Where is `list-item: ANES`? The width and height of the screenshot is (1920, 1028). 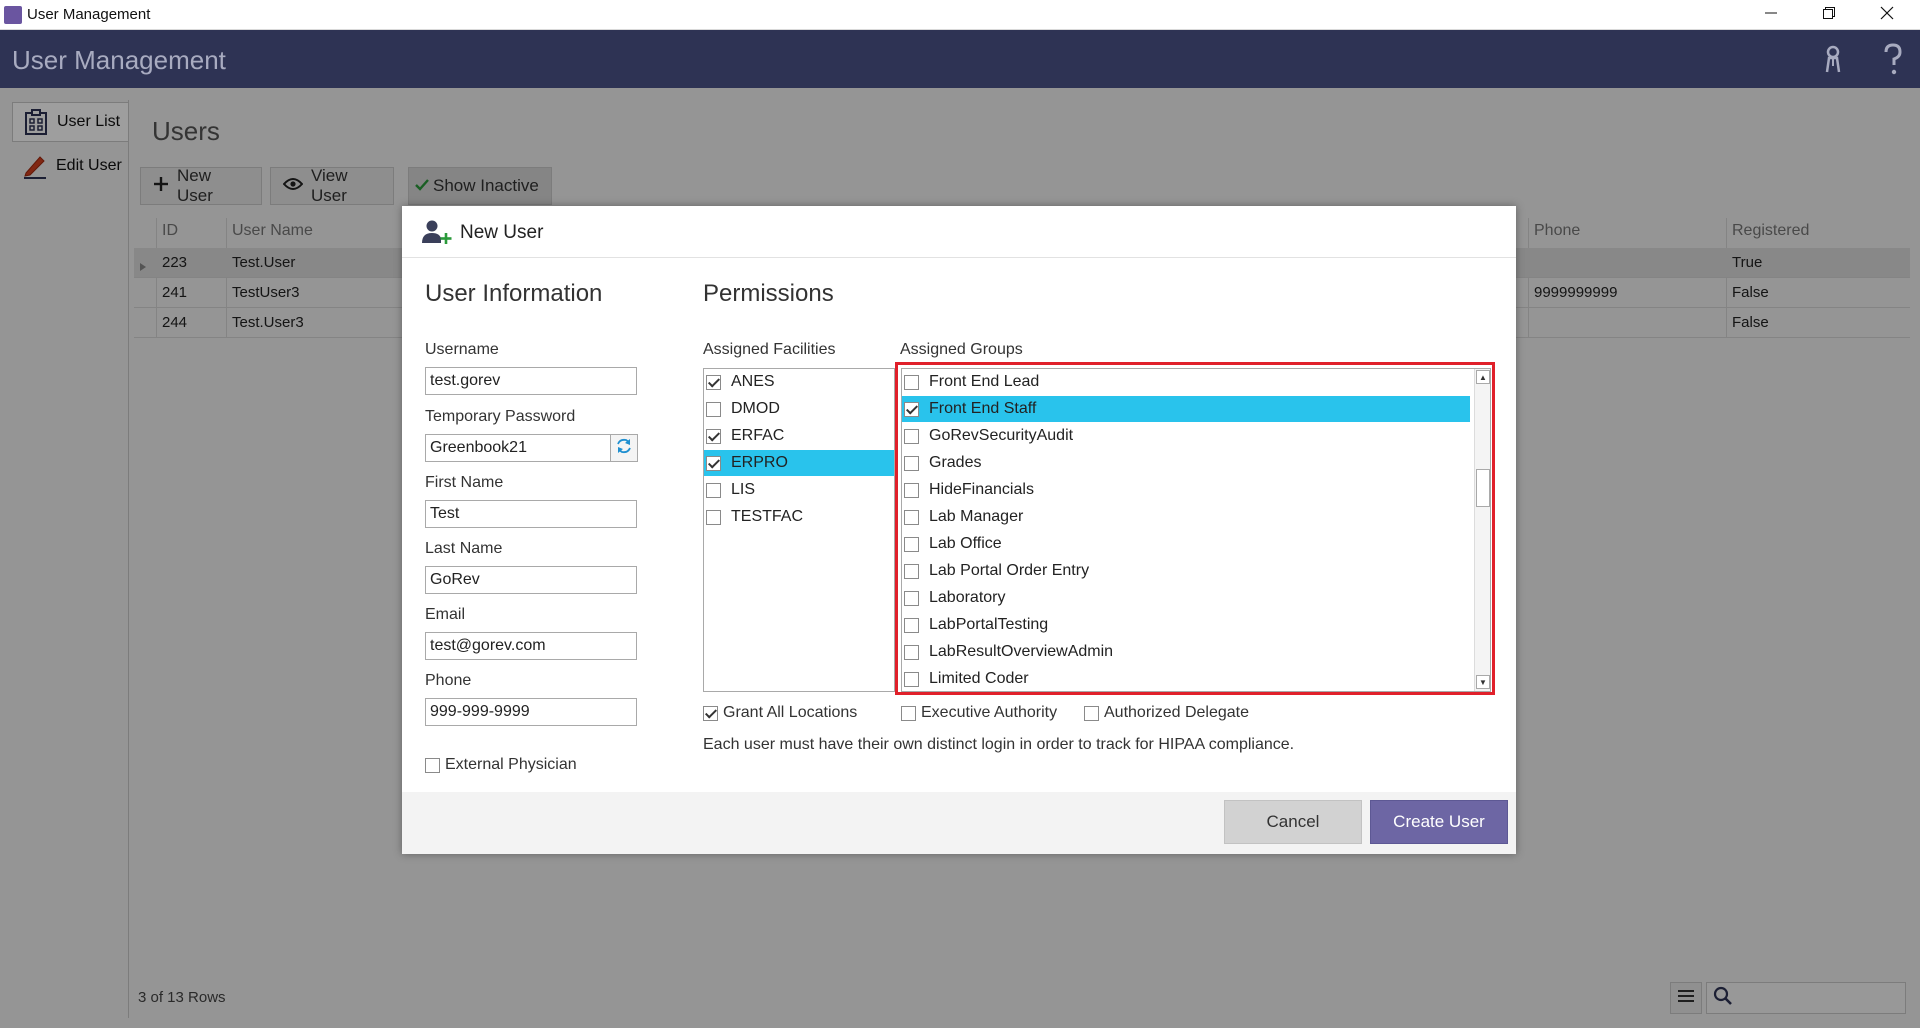
list-item: ANES is located at coordinates (799, 382).